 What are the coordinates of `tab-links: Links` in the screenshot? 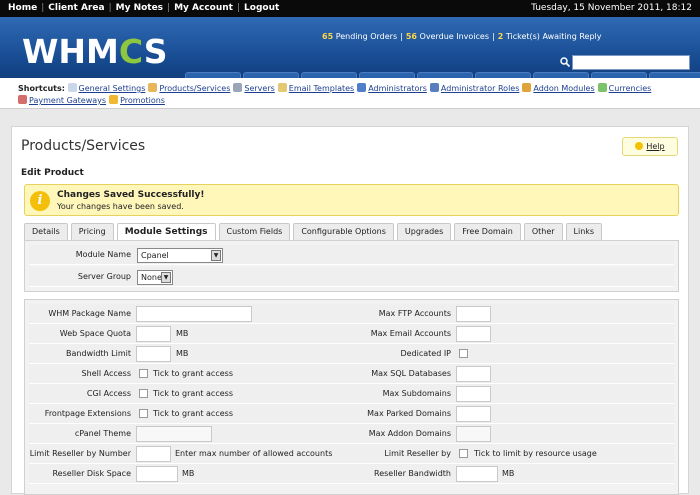 It's located at (584, 231).